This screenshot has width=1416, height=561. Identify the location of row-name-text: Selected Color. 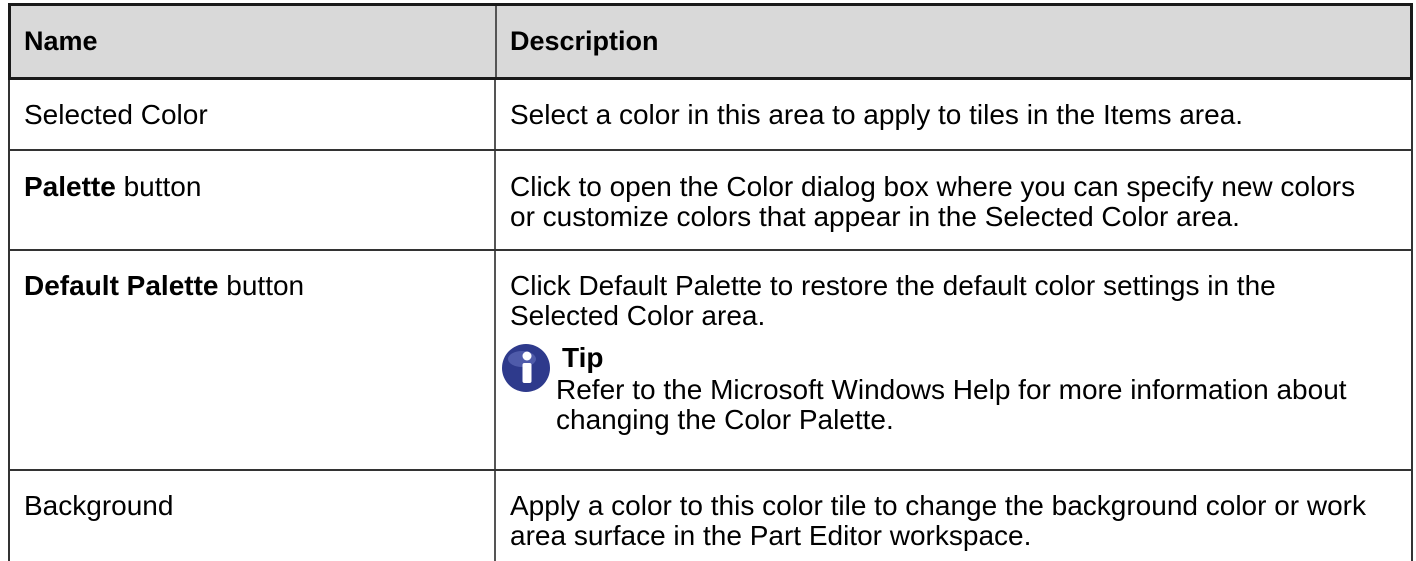
(116, 114).